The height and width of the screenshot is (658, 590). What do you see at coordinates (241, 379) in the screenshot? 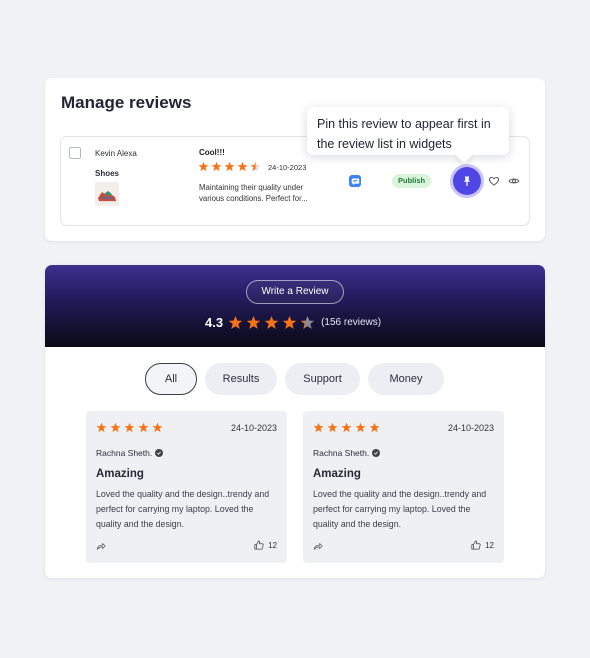
I see `filter-chip-results: Results` at bounding box center [241, 379].